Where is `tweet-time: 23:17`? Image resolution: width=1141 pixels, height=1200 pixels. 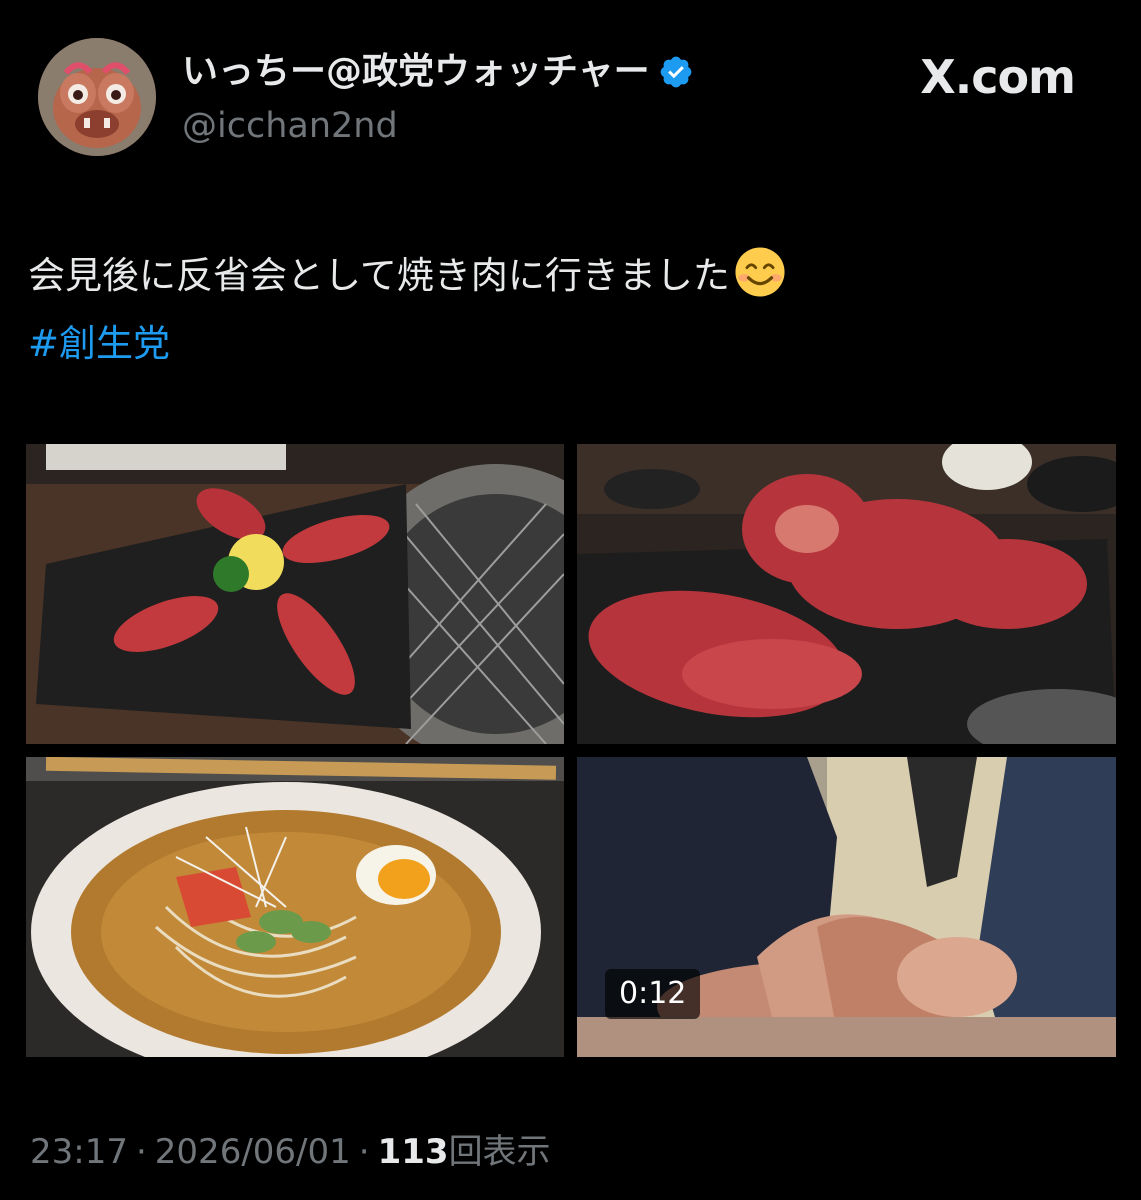
tweet-time: 23:17 is located at coordinates (79, 1152).